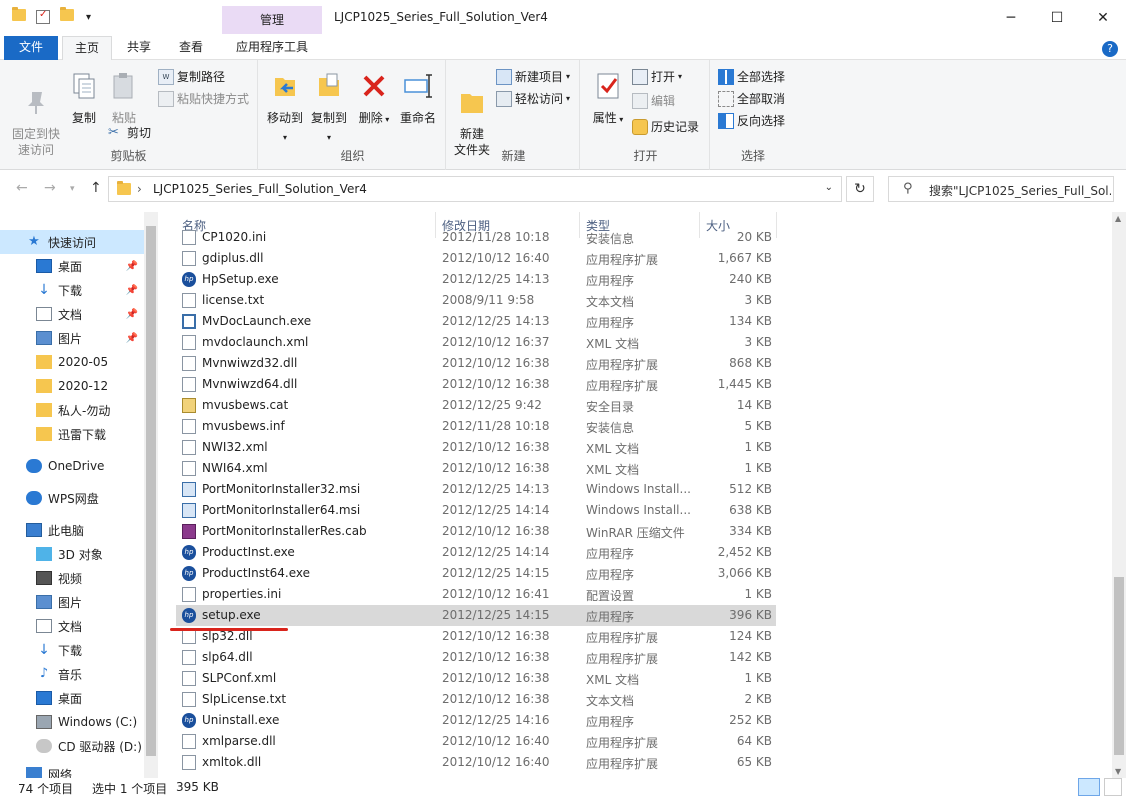  I want to click on copy-path-button: W 复制路径, so click(191, 76).